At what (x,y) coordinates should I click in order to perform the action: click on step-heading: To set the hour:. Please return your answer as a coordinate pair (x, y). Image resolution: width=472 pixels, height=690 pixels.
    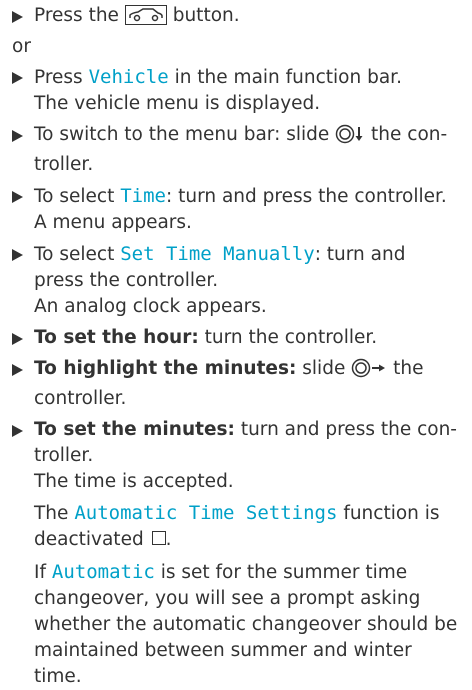
    Looking at the image, I should click on (116, 337).